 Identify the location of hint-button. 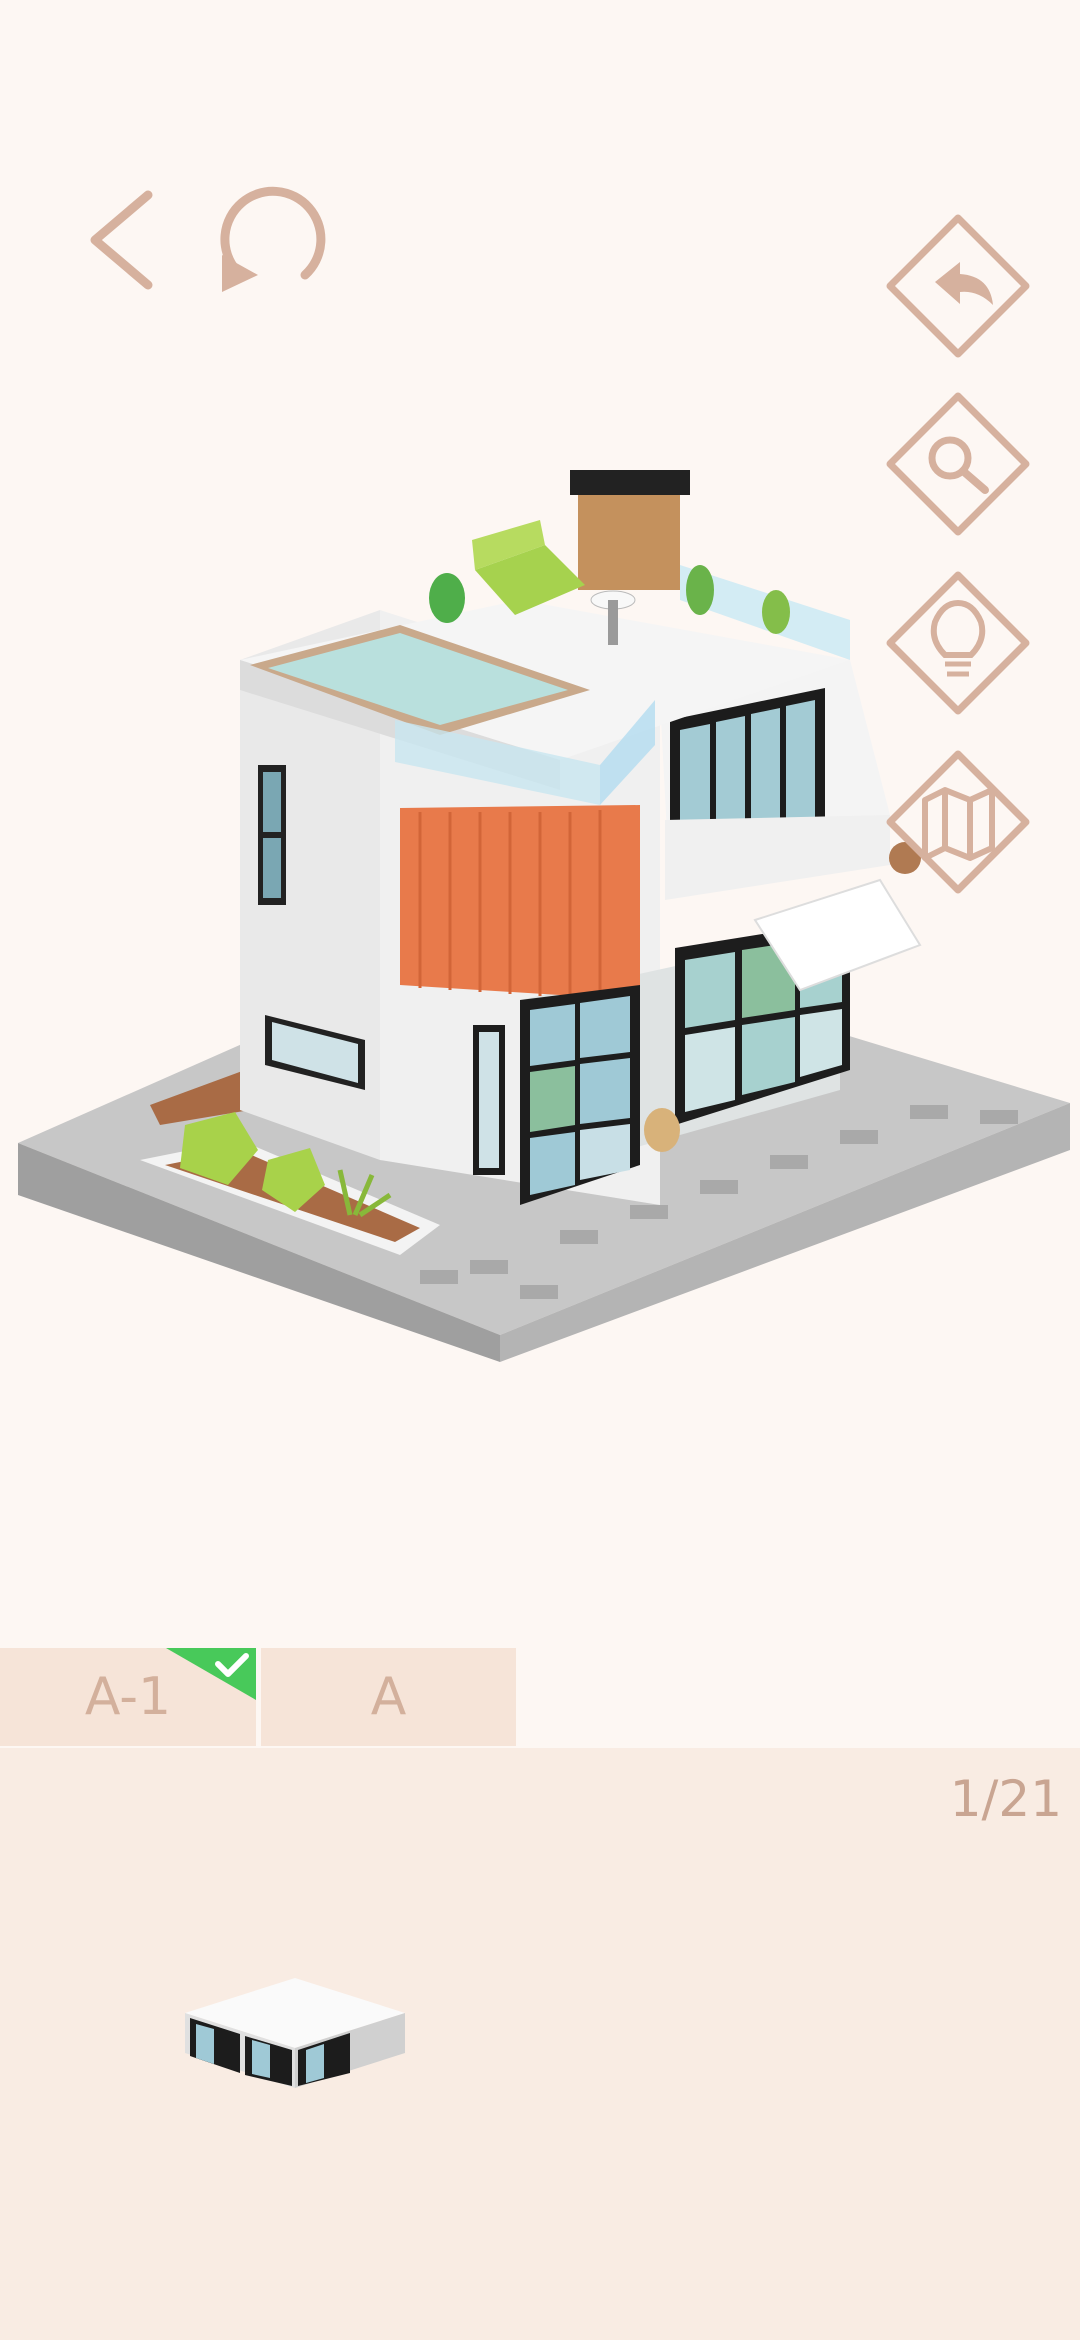
(958, 643).